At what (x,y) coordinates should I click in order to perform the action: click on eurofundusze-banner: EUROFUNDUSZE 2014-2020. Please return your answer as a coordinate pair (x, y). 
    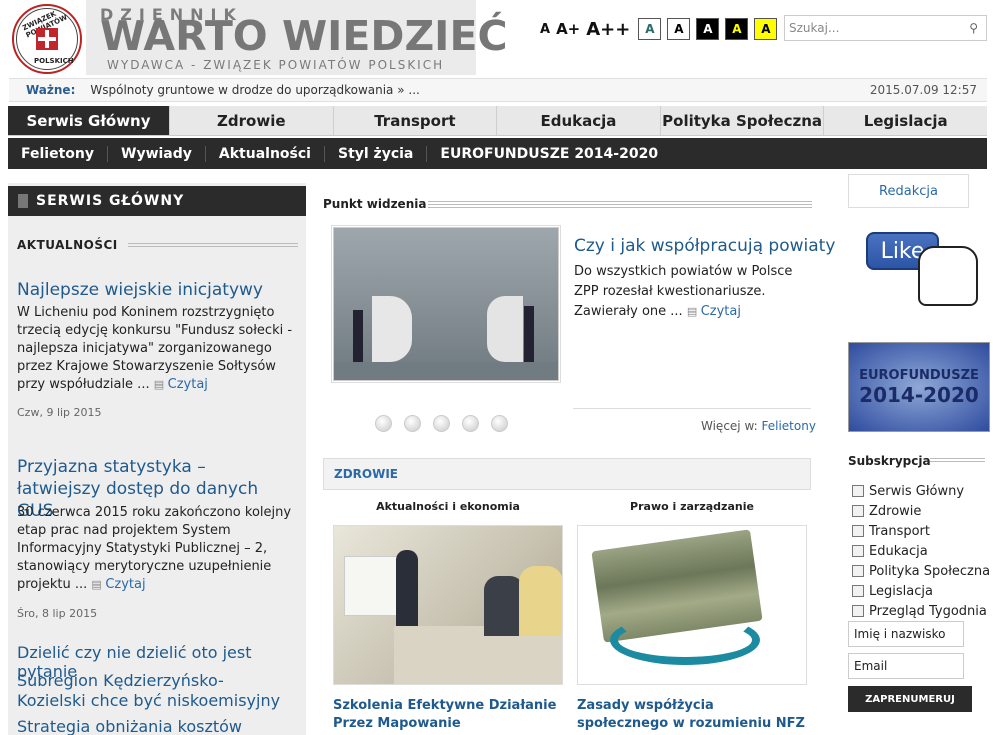
    Looking at the image, I should click on (919, 387).